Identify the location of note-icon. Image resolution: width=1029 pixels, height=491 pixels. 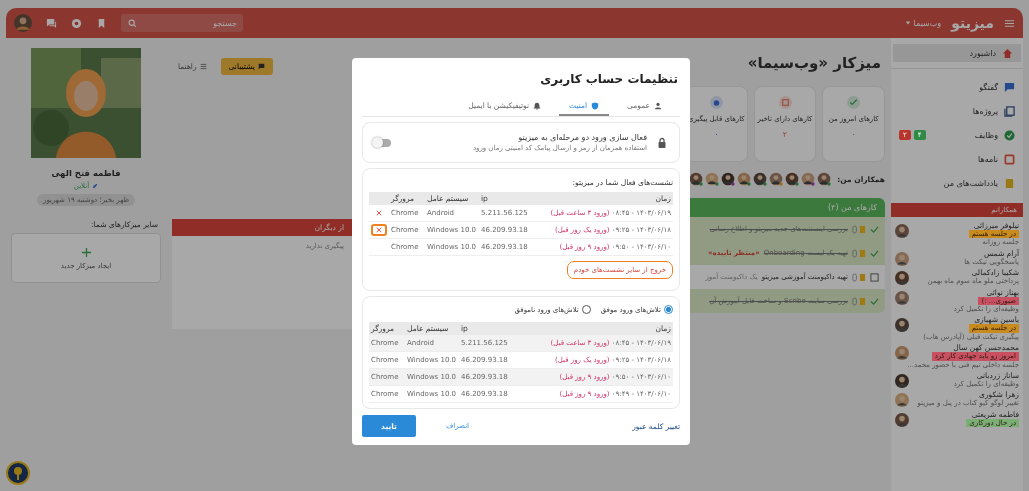
(1009, 183).